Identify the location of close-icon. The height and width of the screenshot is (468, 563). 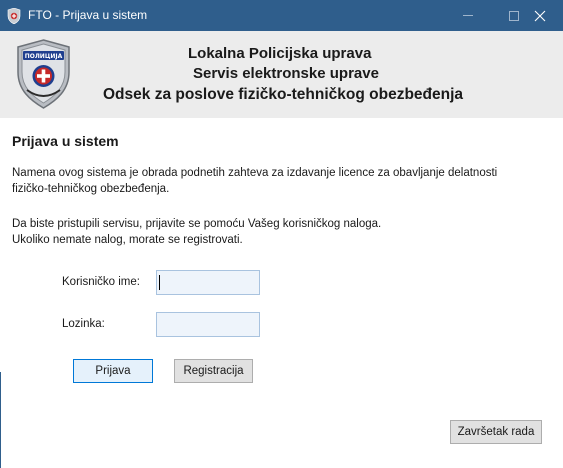
(540, 15).